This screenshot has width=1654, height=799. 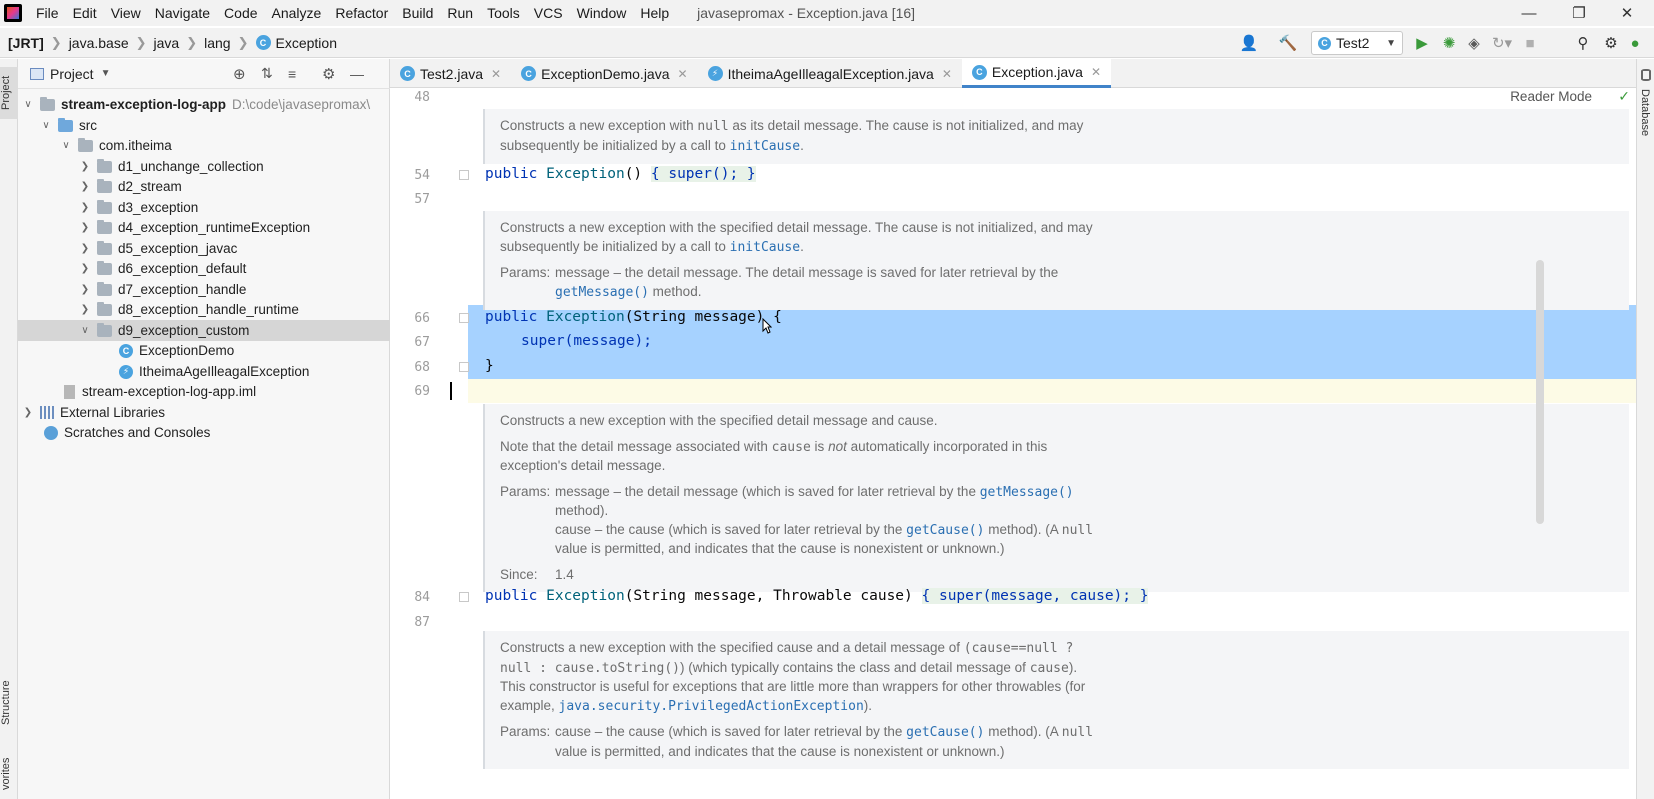 What do you see at coordinates (1583, 43) in the screenshot?
I see `search-icon: ⚲` at bounding box center [1583, 43].